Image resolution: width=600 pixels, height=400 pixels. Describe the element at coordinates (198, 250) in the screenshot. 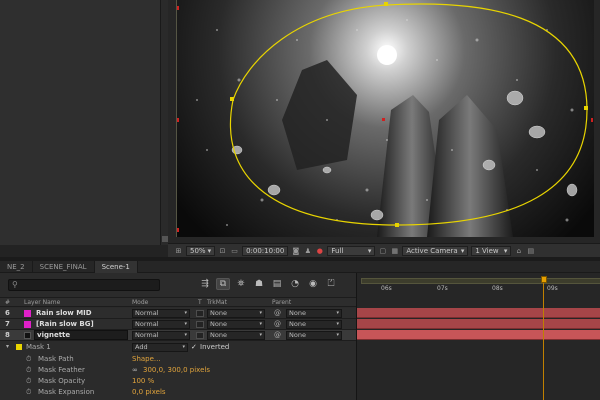

I see `zoom-value: 50%` at that location.